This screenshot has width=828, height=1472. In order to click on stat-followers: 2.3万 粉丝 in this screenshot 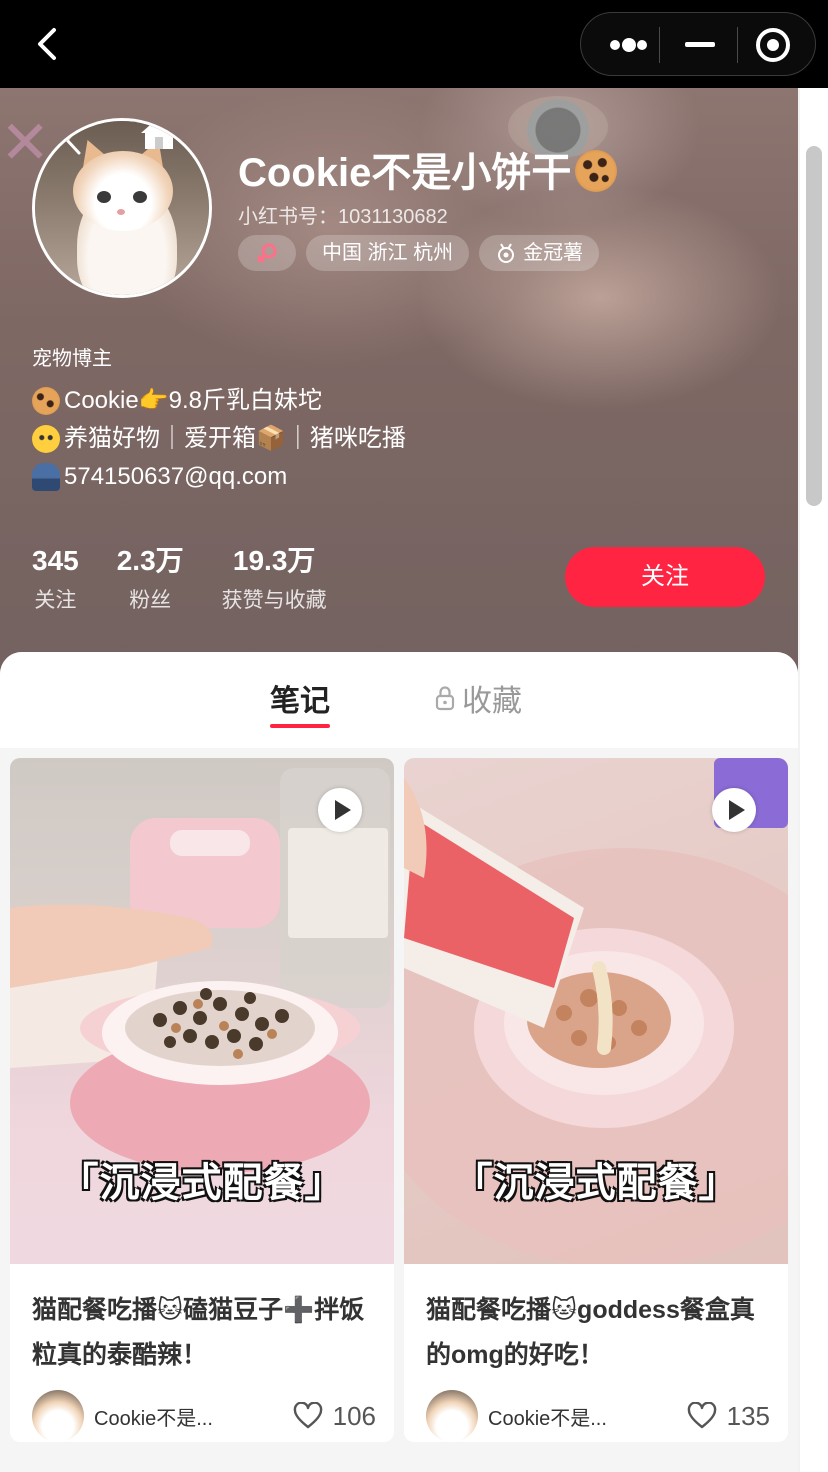, I will do `click(150, 579)`.